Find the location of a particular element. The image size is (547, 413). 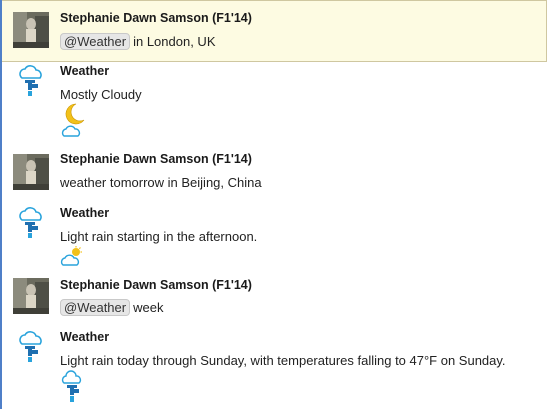

message-text: Light rain starting in the afternoon. is located at coordinates (159, 236).